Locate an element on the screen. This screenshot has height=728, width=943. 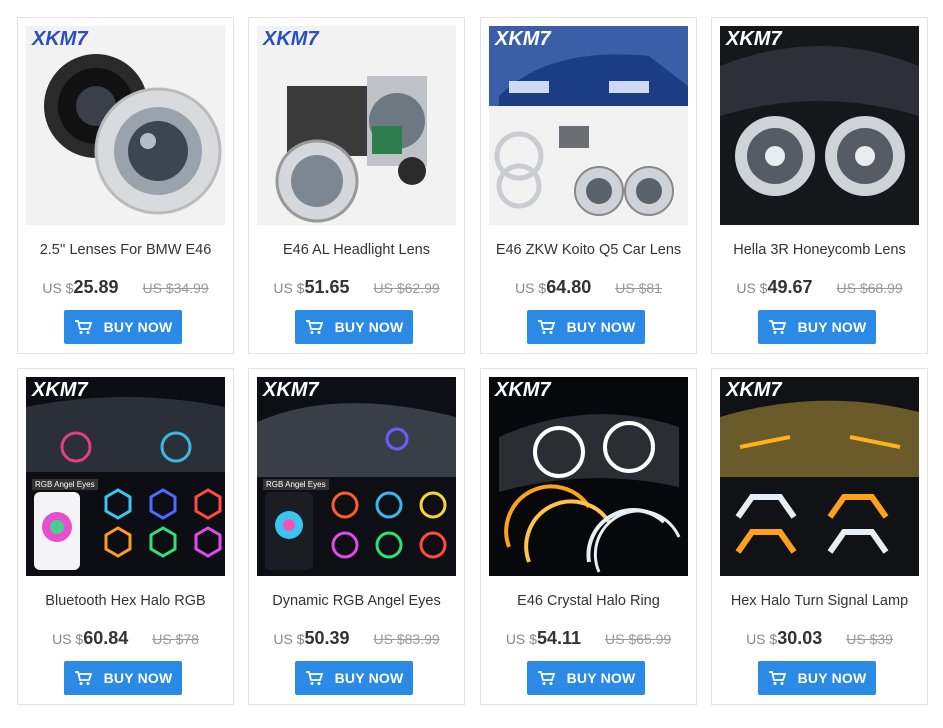
price-row: US $54.11 US $65.99 is located at coordinates (588, 638).